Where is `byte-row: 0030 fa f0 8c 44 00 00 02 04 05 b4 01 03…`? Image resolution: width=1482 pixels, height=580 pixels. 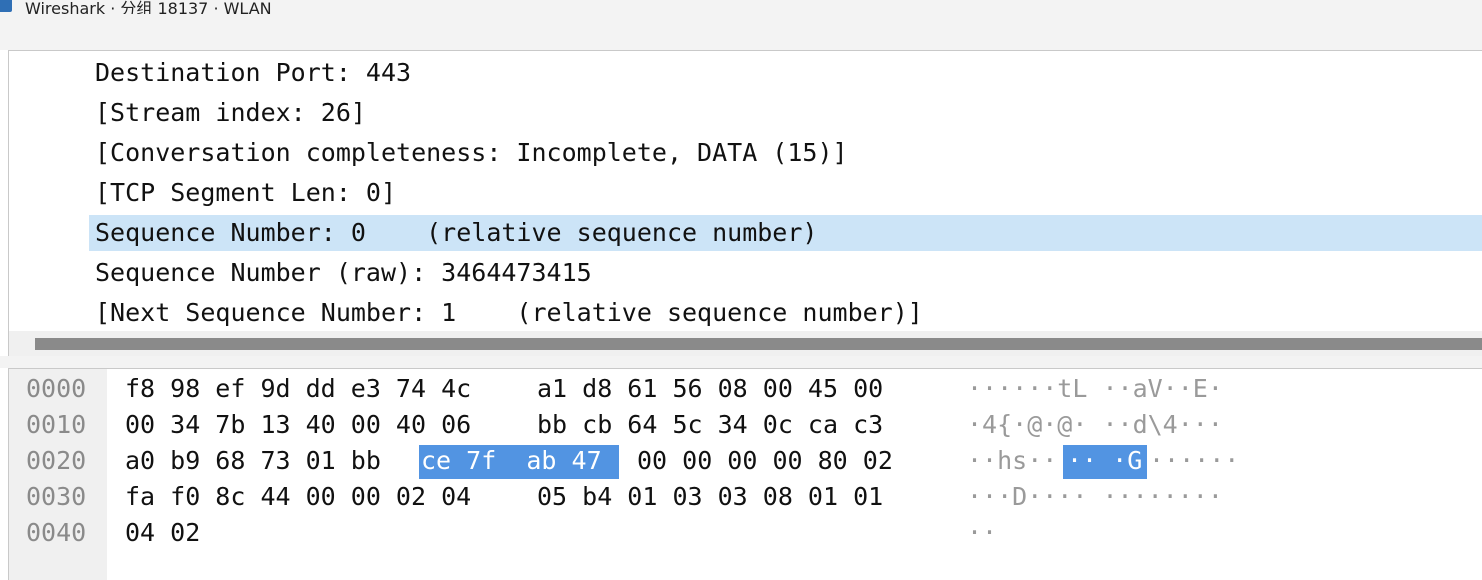 byte-row: 0030 fa f0 8c 44 00 00 02 04 05 b4 01 03… is located at coordinates (745, 497).